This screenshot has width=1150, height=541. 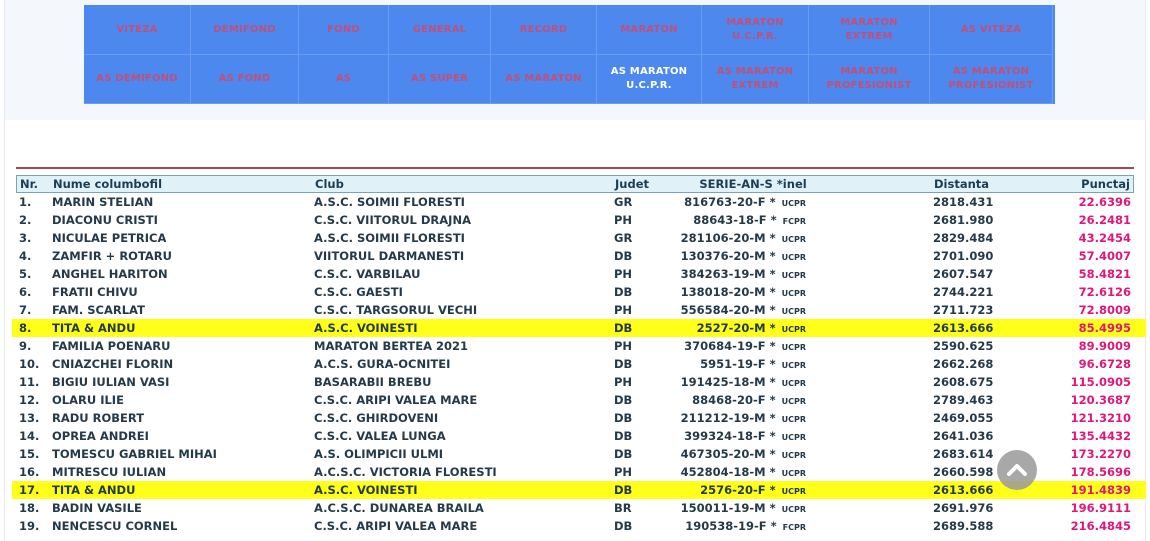 What do you see at coordinates (399, 508) in the screenshot?
I see `cell-club: A.C.S.C. DUNAREA BRAILA` at bounding box center [399, 508].